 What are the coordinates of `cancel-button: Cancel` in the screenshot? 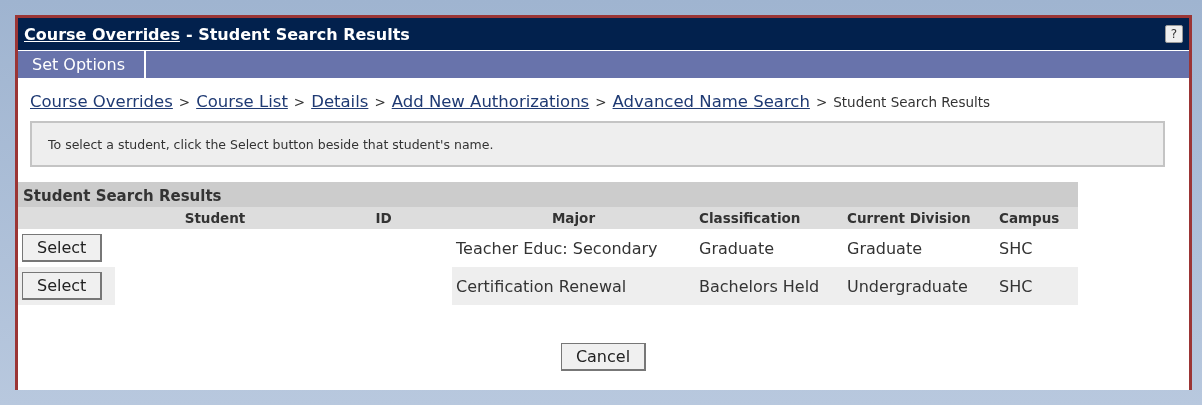 It's located at (603, 357).